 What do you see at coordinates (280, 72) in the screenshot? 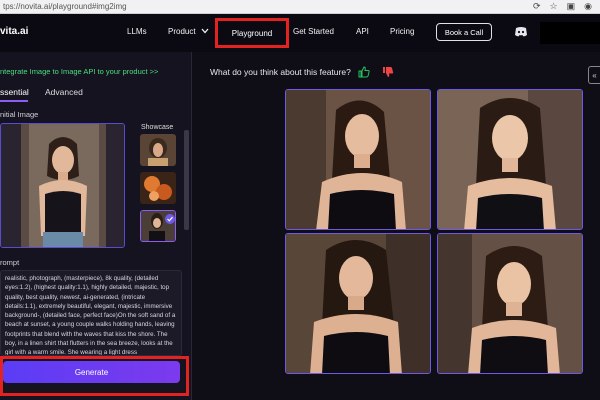
I see `feedback-question: What do you think about this feature?` at bounding box center [280, 72].